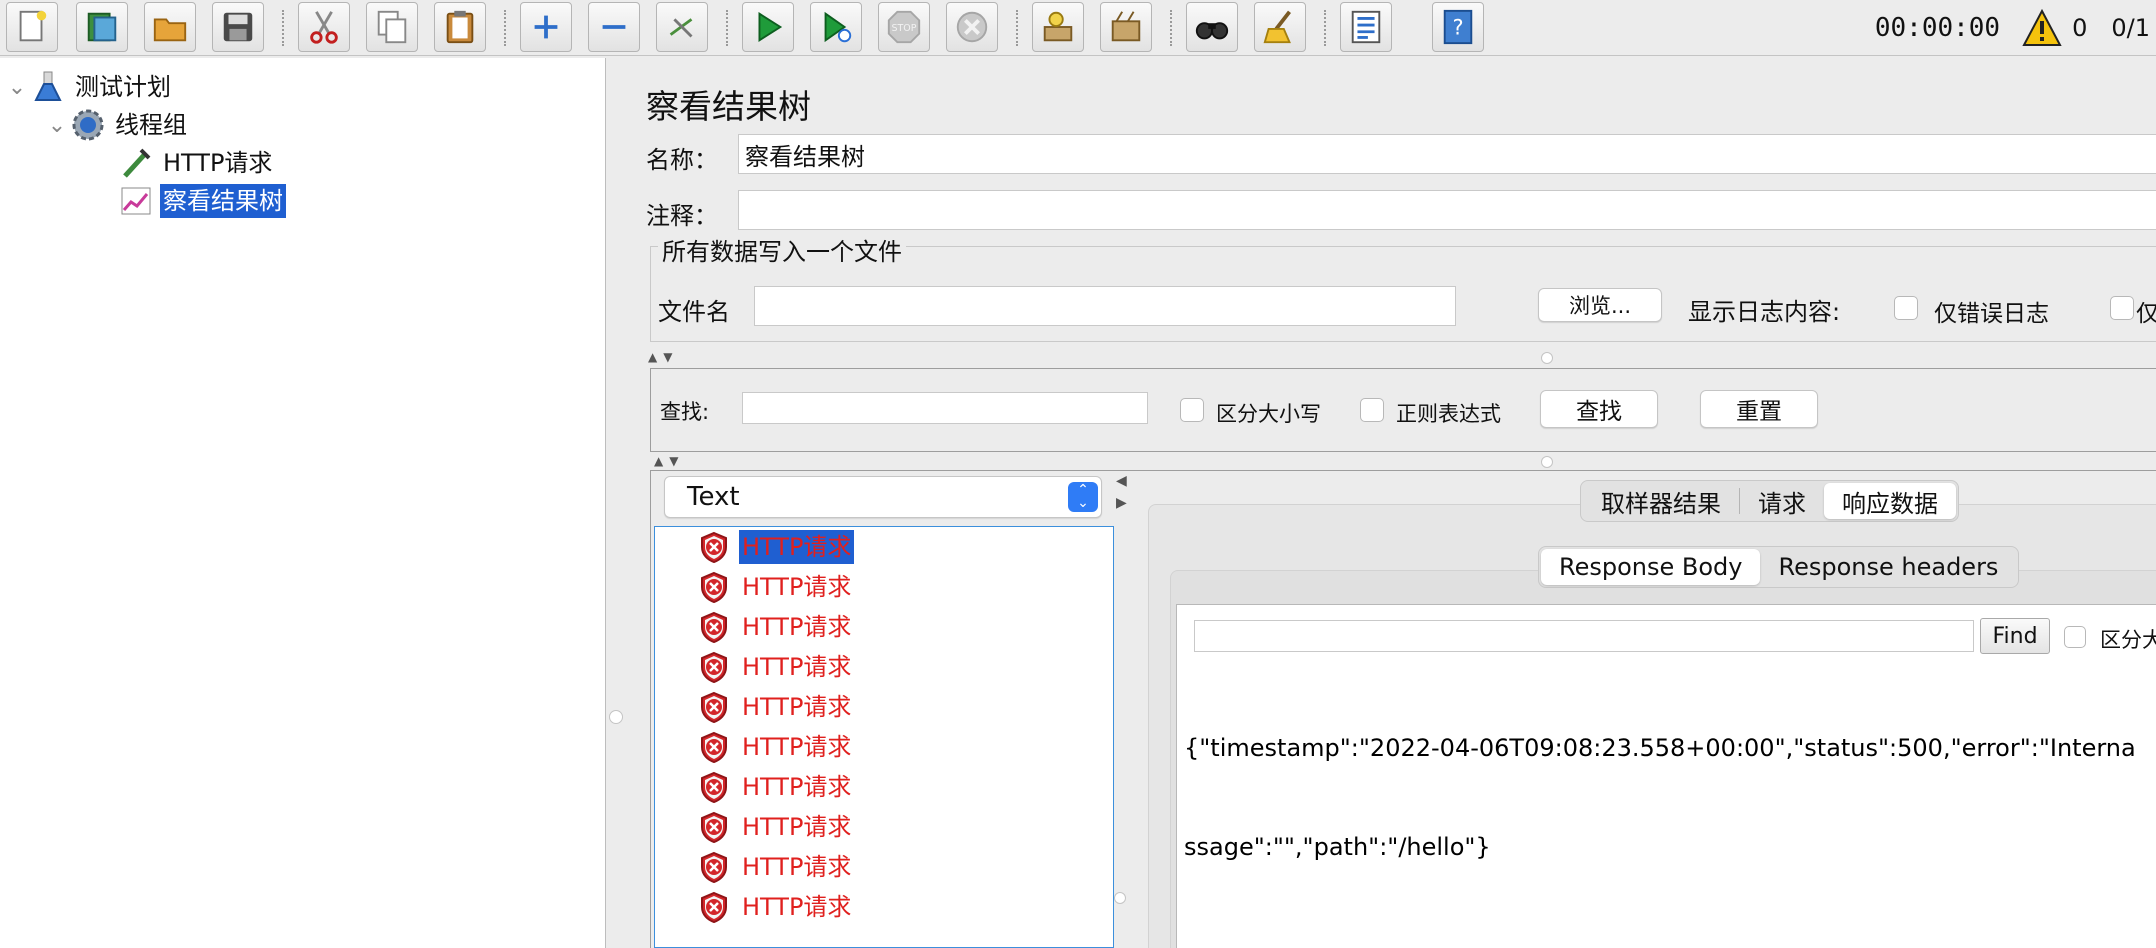 Image resolution: width=2156 pixels, height=948 pixels. I want to click on regex-label: 正则表达式, so click(1448, 414).